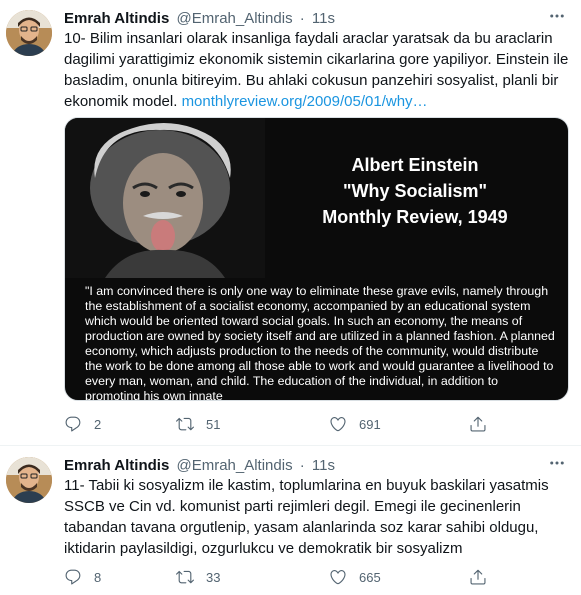  What do you see at coordinates (198, 424) in the screenshot?
I see `retweet-button: 51` at bounding box center [198, 424].